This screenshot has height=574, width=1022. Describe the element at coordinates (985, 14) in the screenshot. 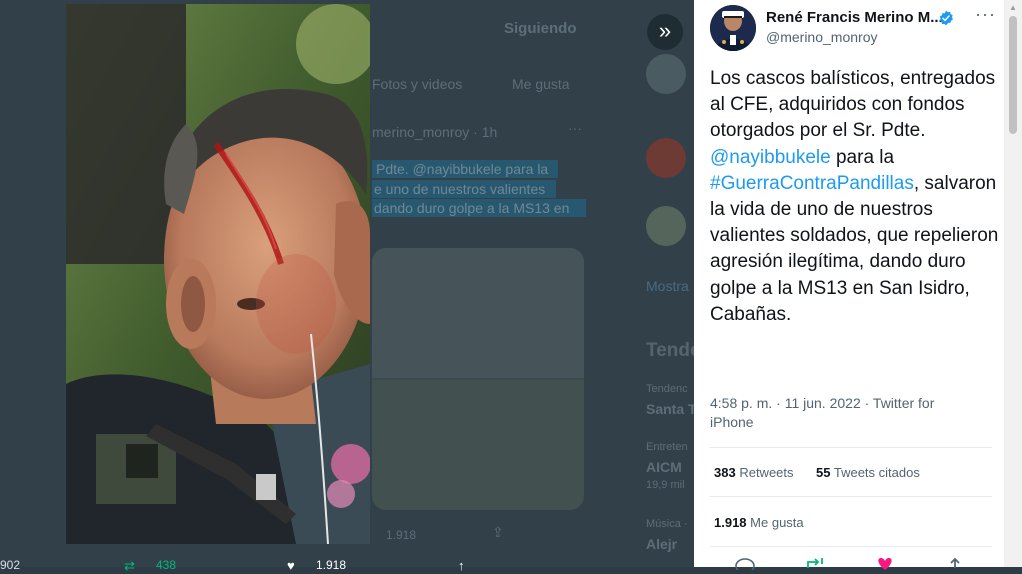

I see `more-icon: ···` at that location.